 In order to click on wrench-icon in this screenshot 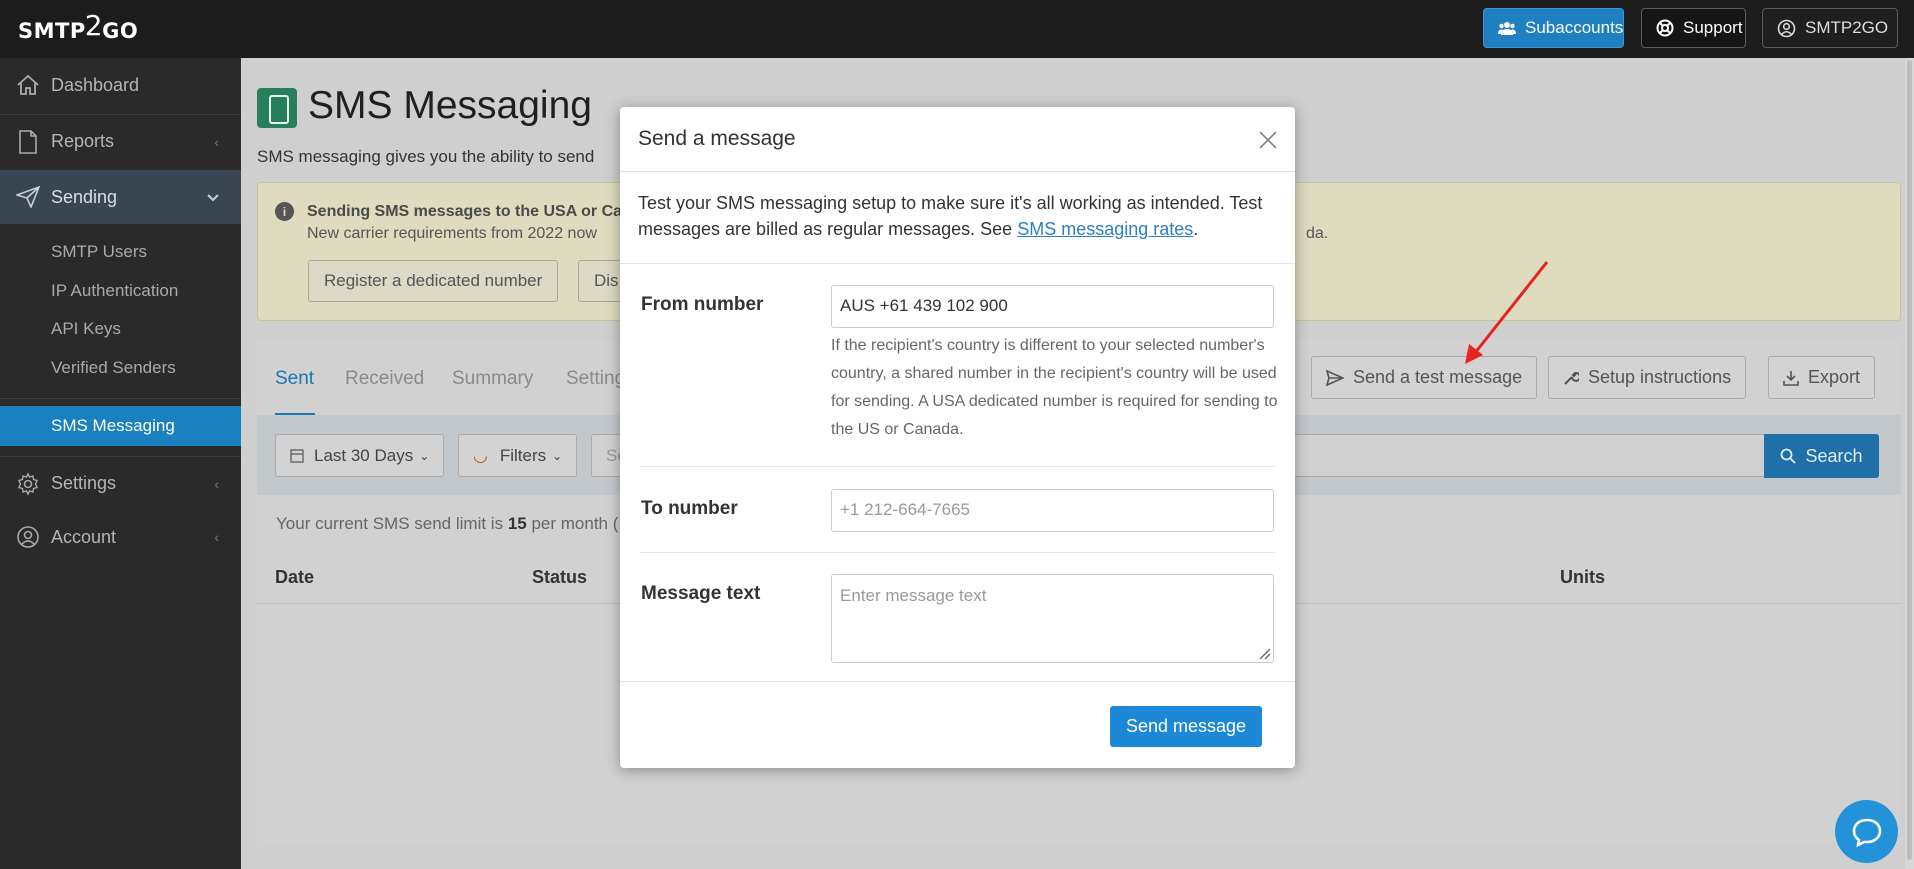, I will do `click(1571, 378)`.